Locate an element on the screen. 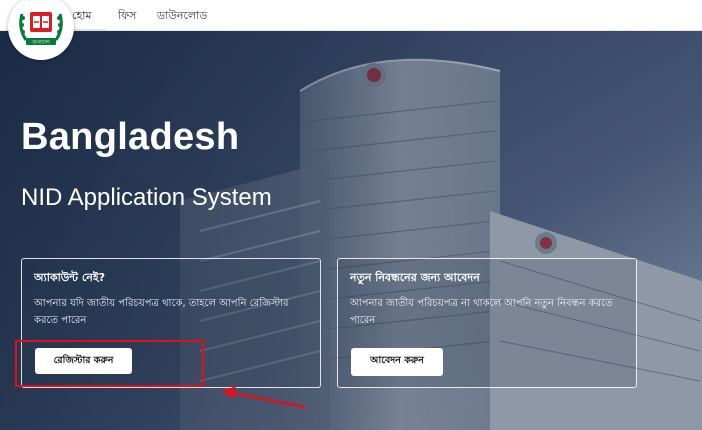 The image size is (702, 430). nav-fees-link: ফিস is located at coordinates (127, 16).